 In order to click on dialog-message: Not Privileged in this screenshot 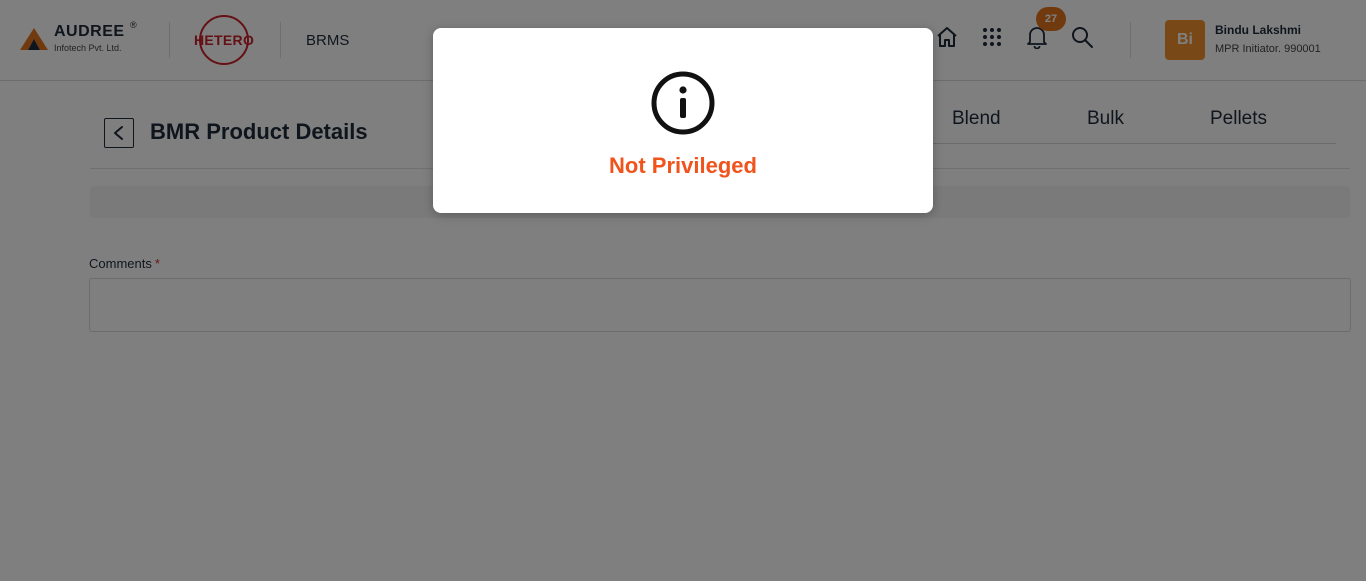, I will do `click(683, 165)`.